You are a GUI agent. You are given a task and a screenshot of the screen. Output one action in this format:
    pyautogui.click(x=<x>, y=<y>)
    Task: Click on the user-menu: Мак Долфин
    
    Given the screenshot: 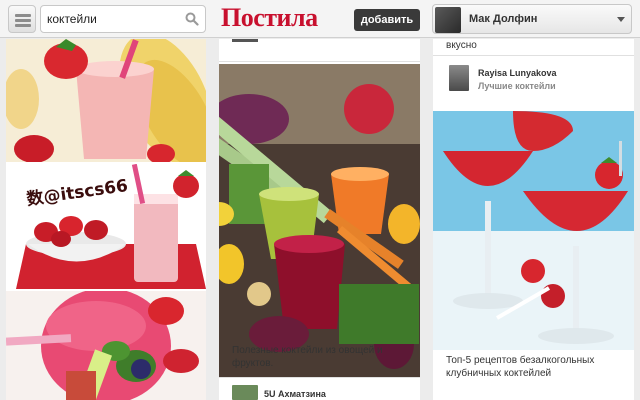 What is the action you would take?
    pyautogui.click(x=532, y=19)
    